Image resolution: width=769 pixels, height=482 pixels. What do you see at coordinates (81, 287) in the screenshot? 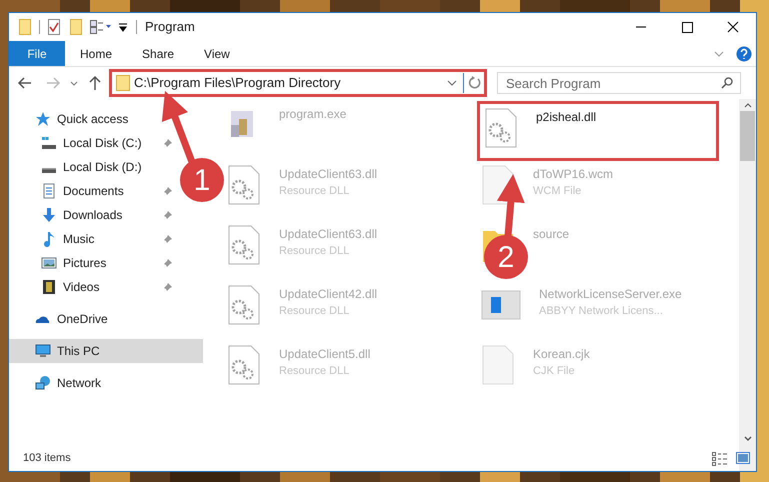
I see `sidebar-label: Videos` at bounding box center [81, 287].